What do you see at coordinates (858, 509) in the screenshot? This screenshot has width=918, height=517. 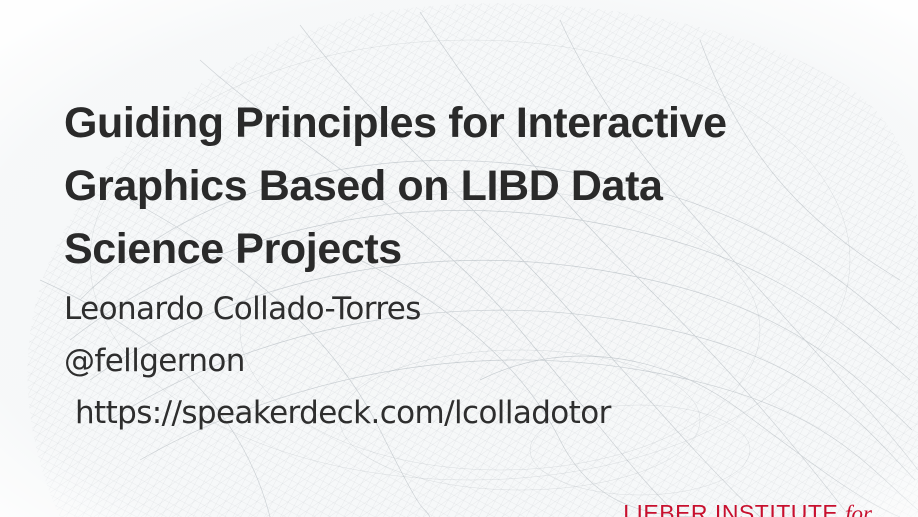 I see `logo-suffix: for` at bounding box center [858, 509].